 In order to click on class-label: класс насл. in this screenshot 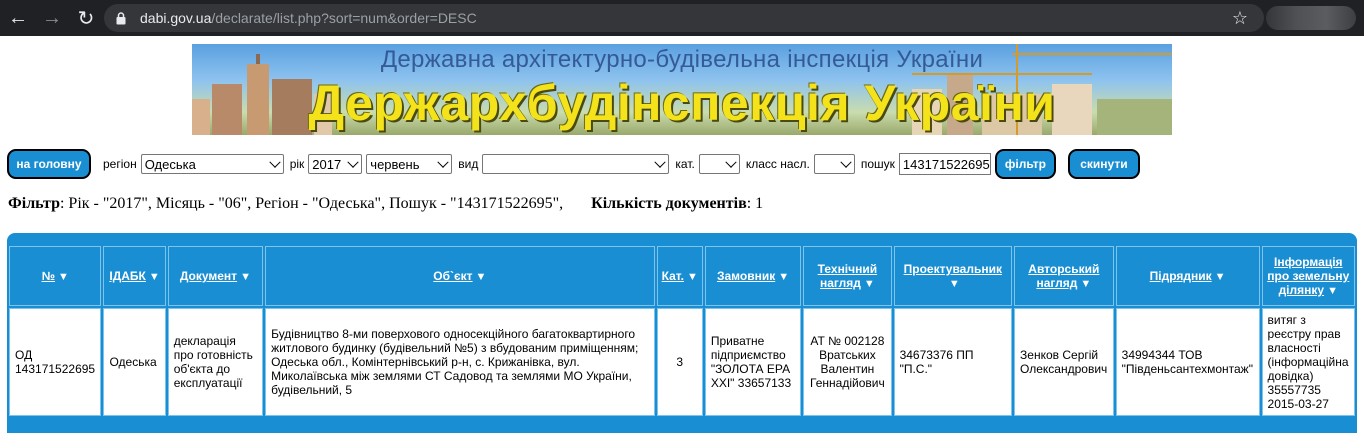, I will do `click(777, 164)`.